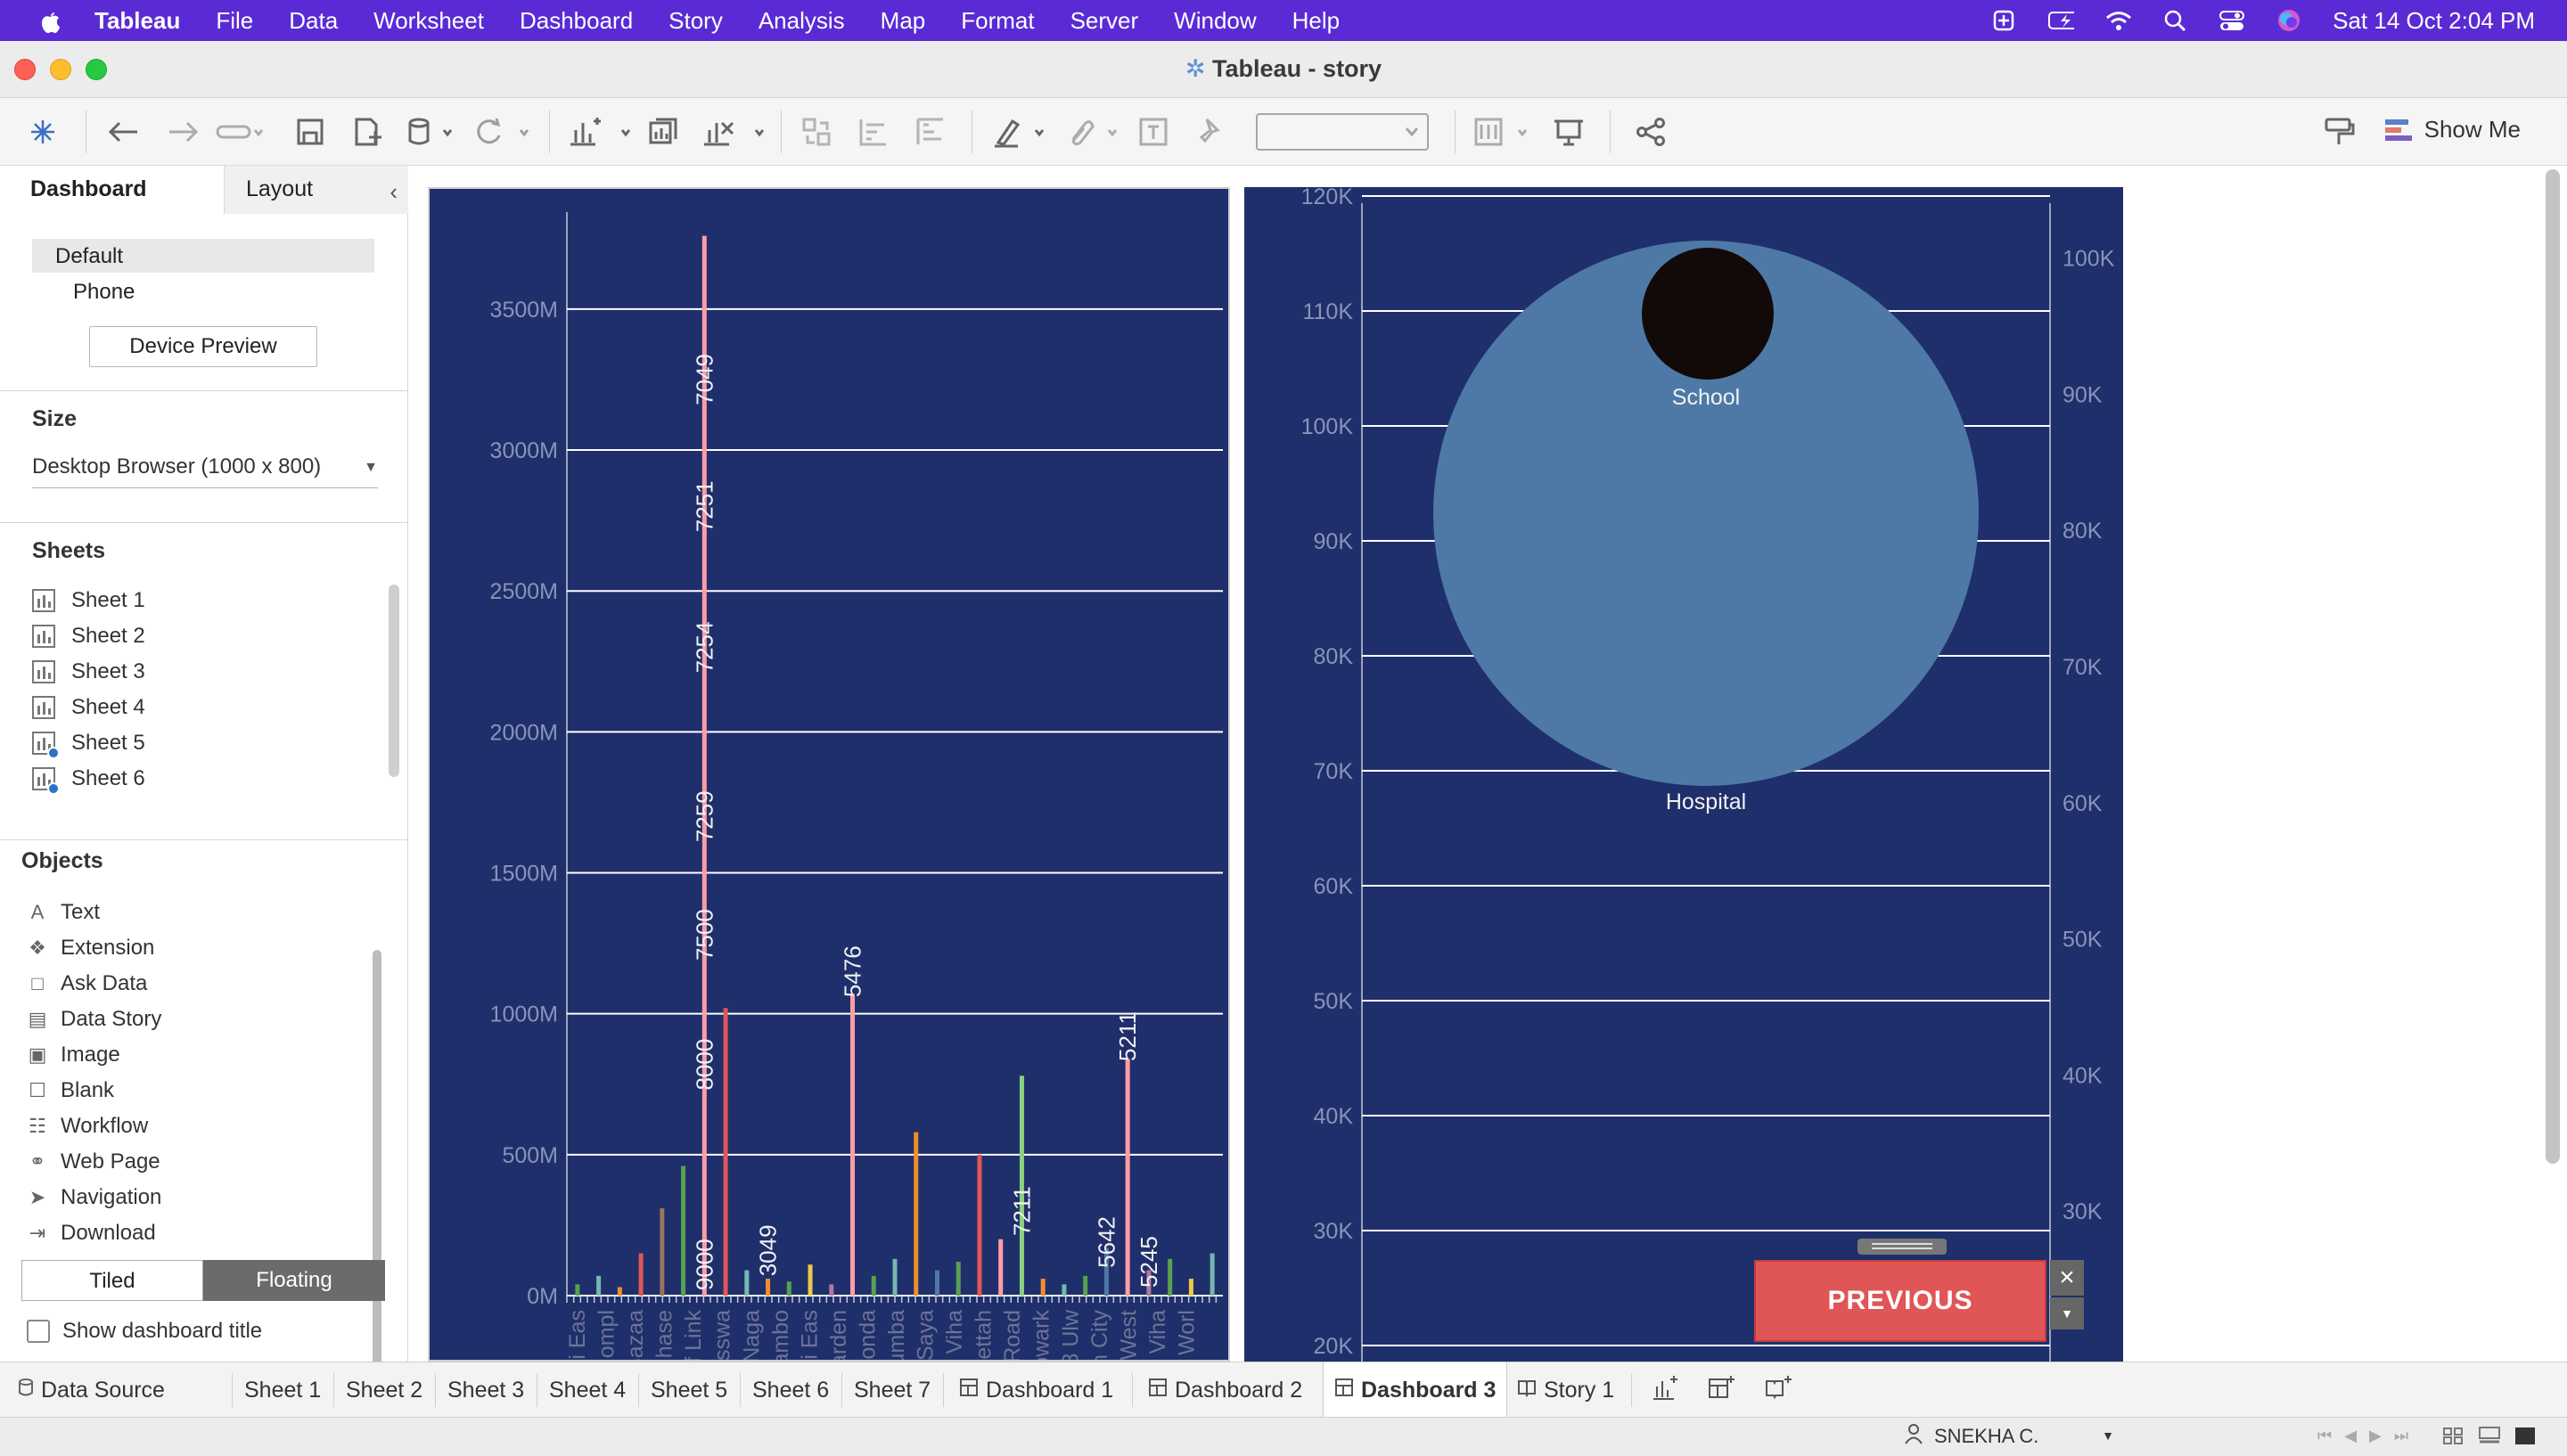 Image resolution: width=2567 pixels, height=1456 pixels. What do you see at coordinates (1568, 131) in the screenshot?
I see `presentation-mode-icon` at bounding box center [1568, 131].